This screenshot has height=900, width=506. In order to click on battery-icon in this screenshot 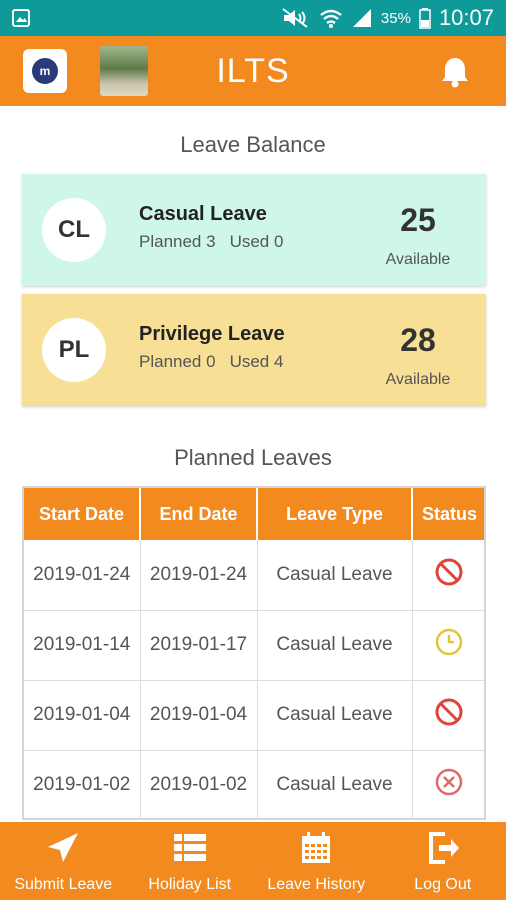, I will do `click(425, 18)`.